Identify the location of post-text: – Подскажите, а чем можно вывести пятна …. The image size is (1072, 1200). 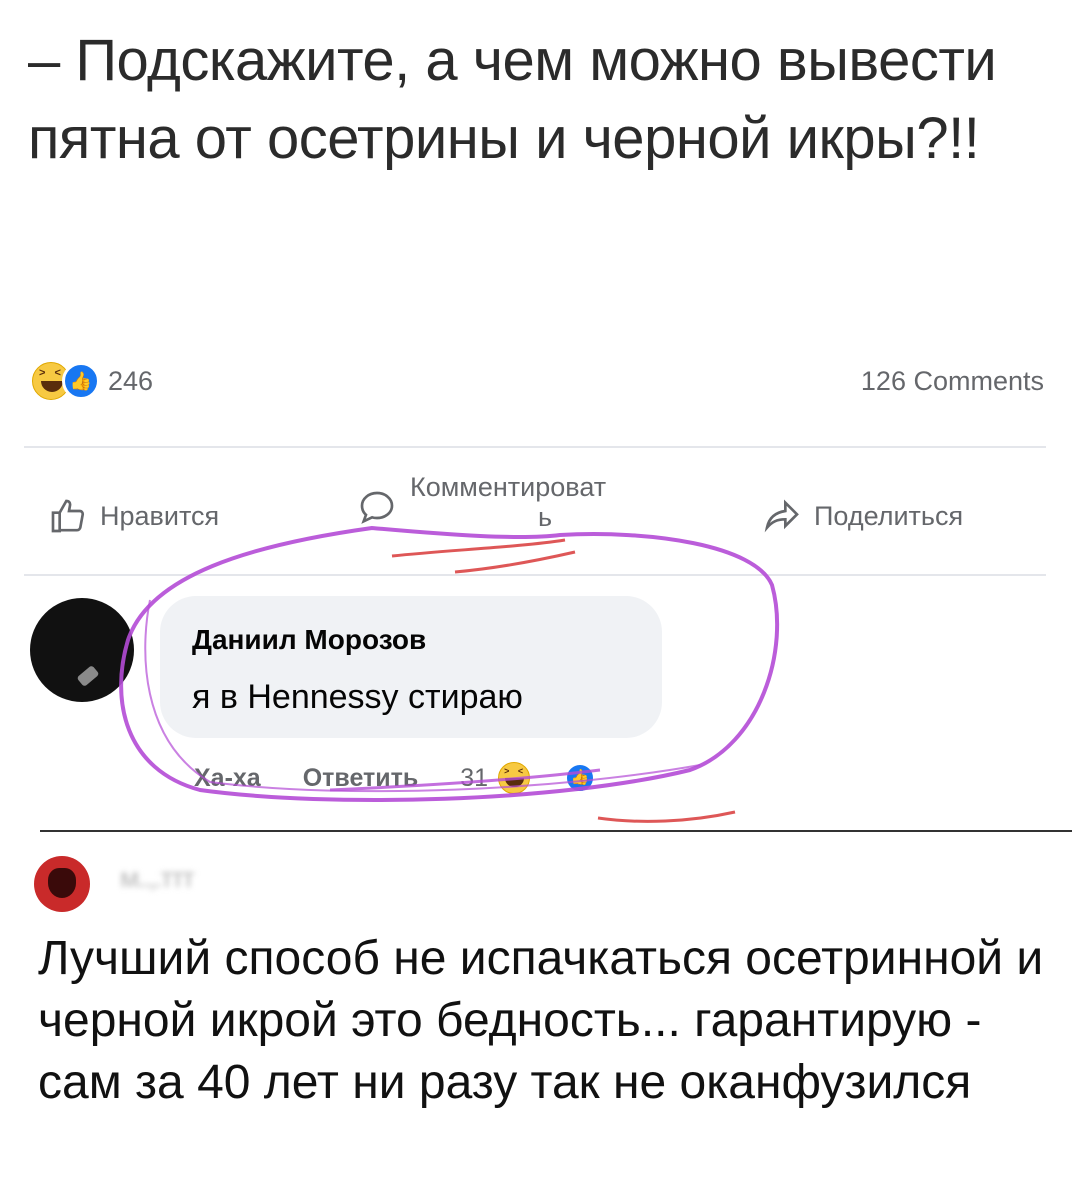
(512, 99).